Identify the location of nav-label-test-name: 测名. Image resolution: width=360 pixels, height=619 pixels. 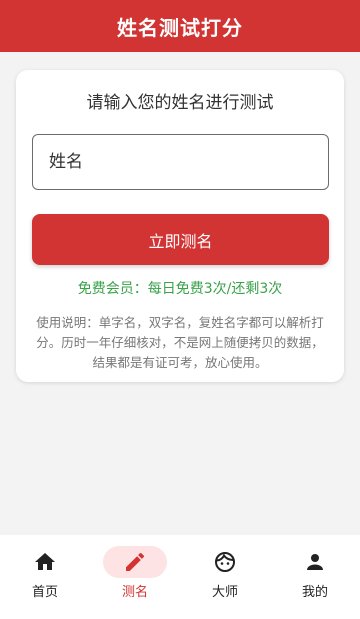
(134, 592).